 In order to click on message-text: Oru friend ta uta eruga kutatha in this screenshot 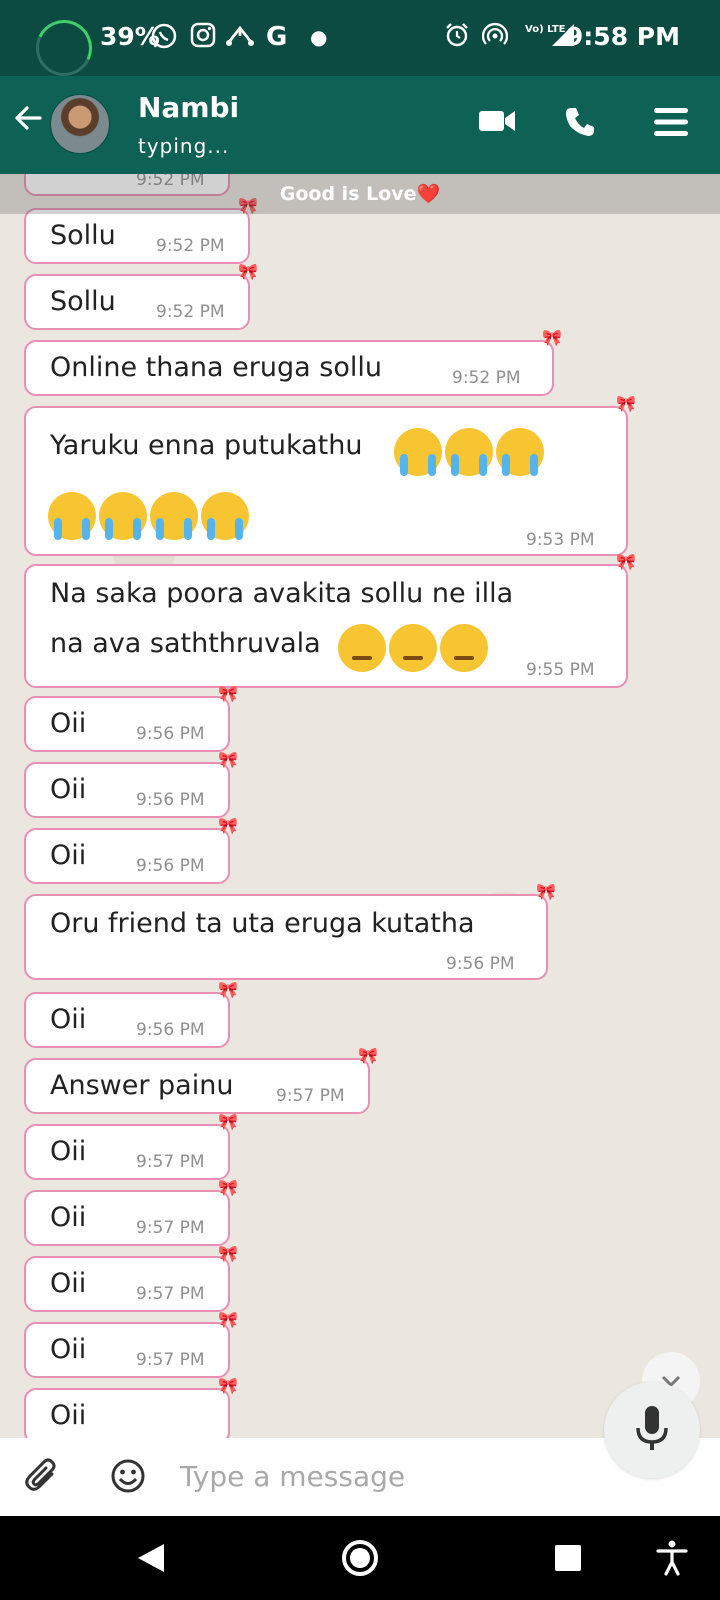, I will do `click(262, 923)`.